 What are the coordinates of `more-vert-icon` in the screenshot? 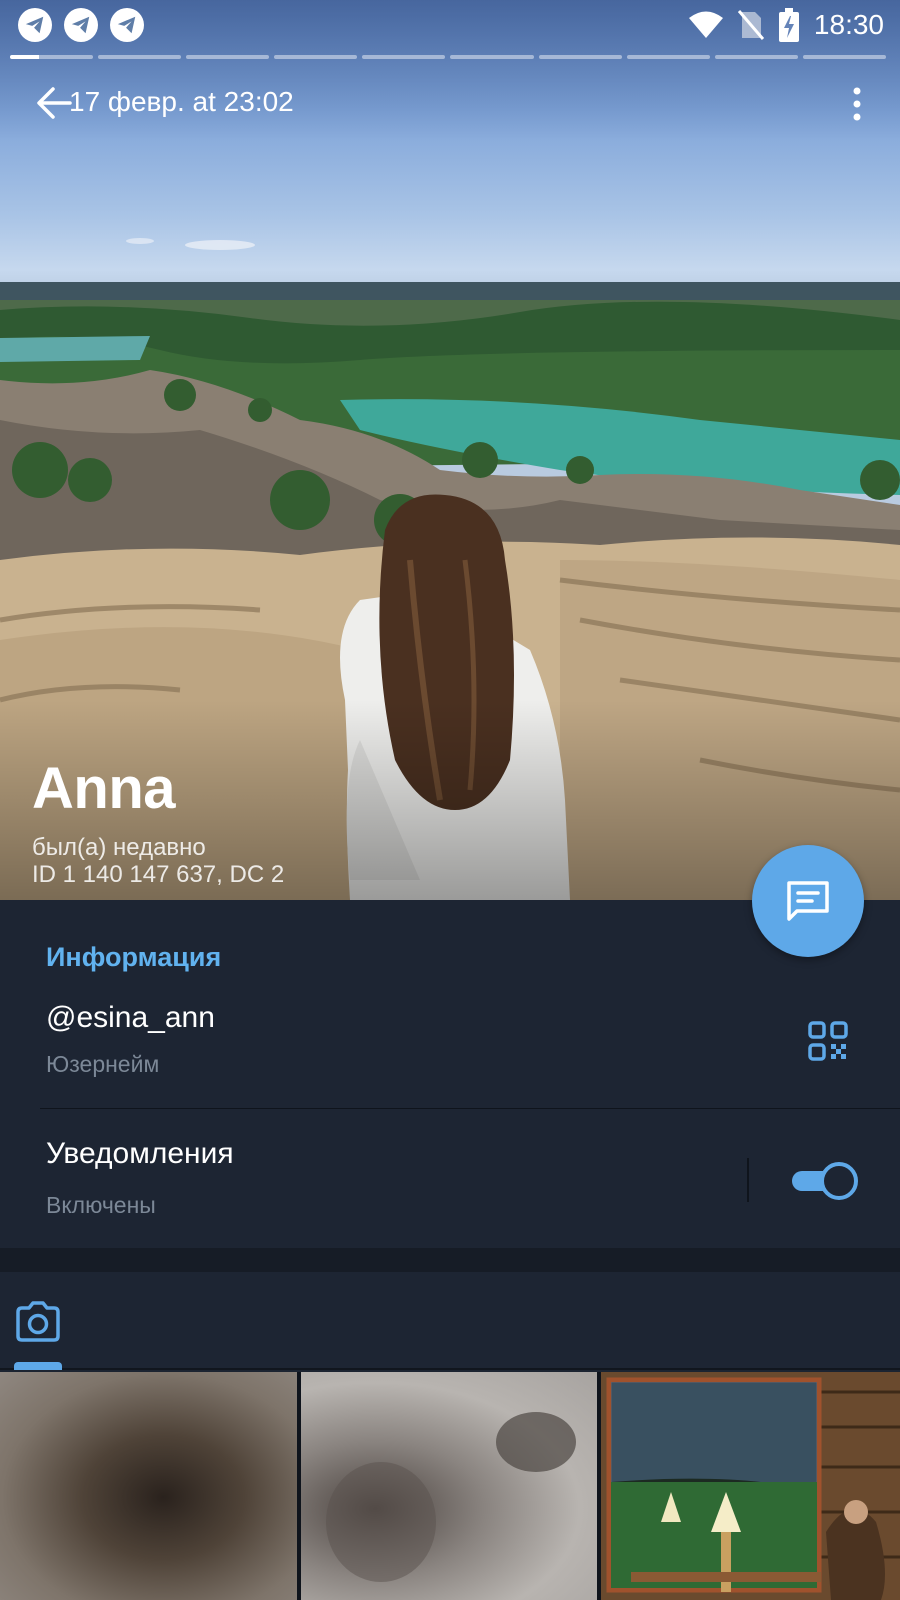 It's located at (857, 104).